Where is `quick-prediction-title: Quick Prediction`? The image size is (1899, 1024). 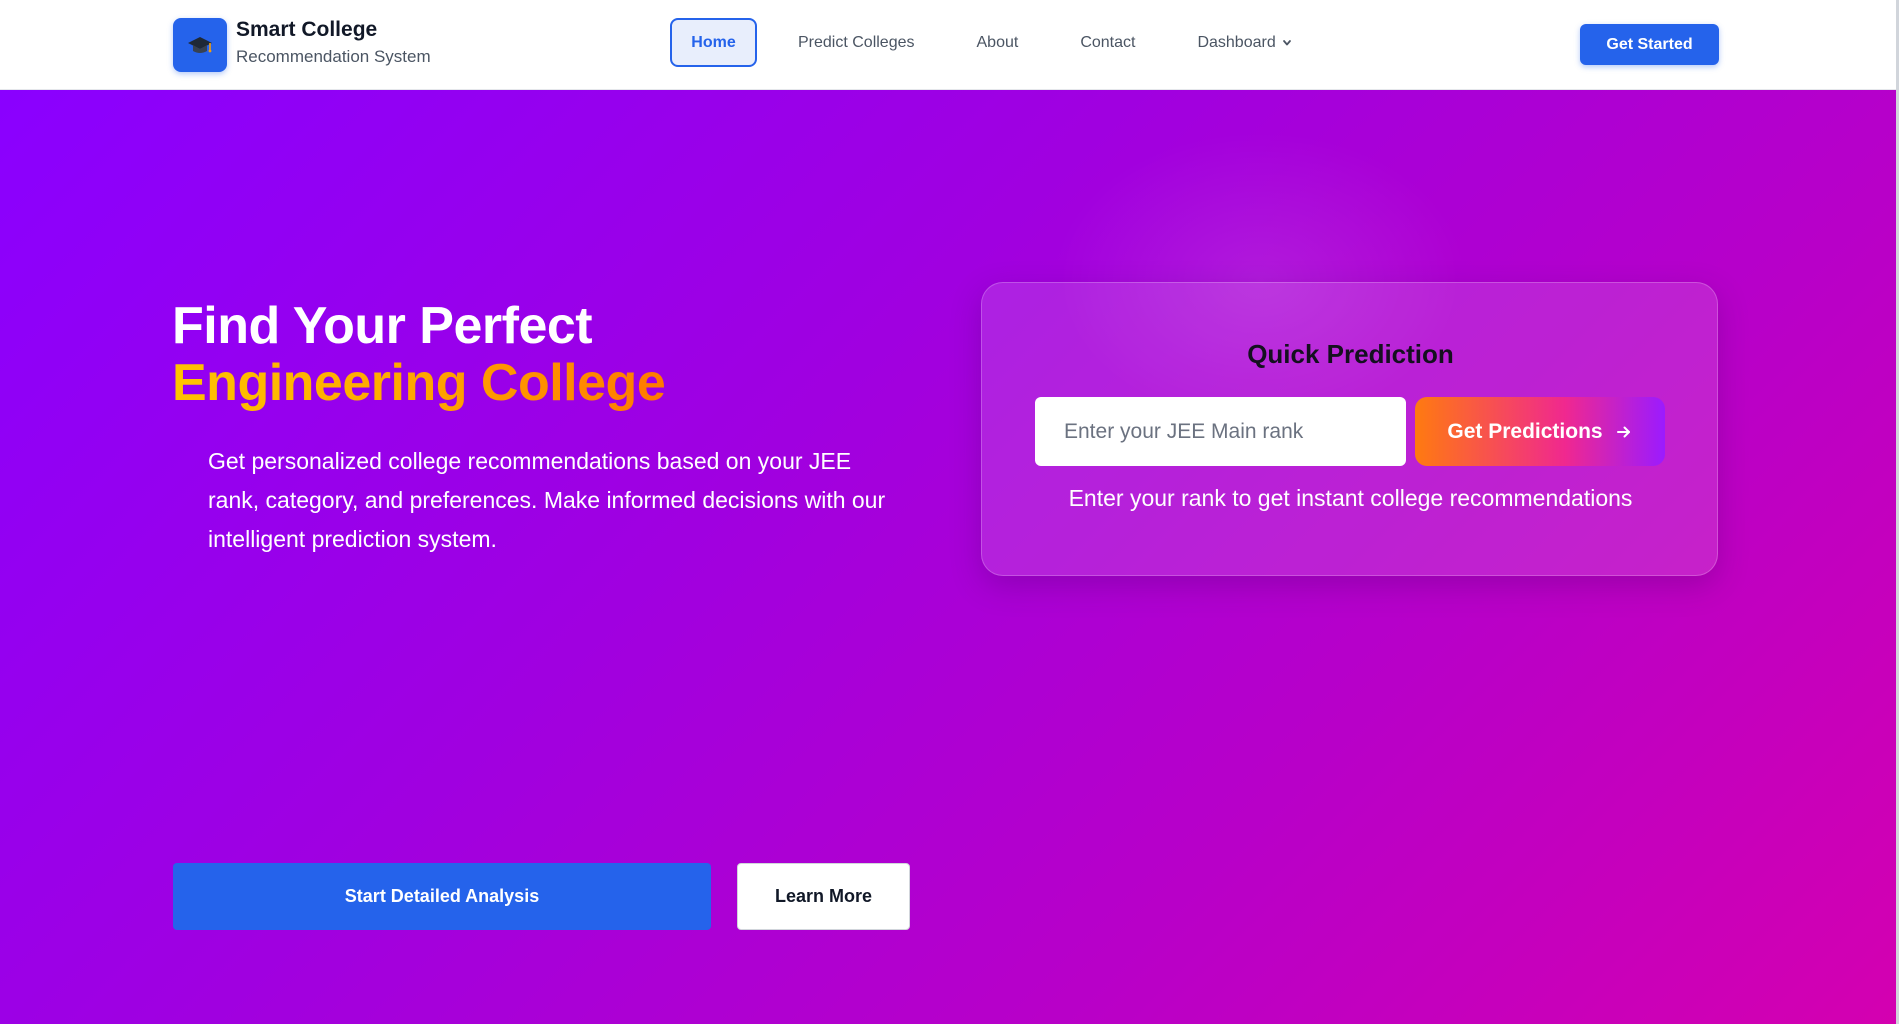 quick-prediction-title: Quick Prediction is located at coordinates (1350, 354).